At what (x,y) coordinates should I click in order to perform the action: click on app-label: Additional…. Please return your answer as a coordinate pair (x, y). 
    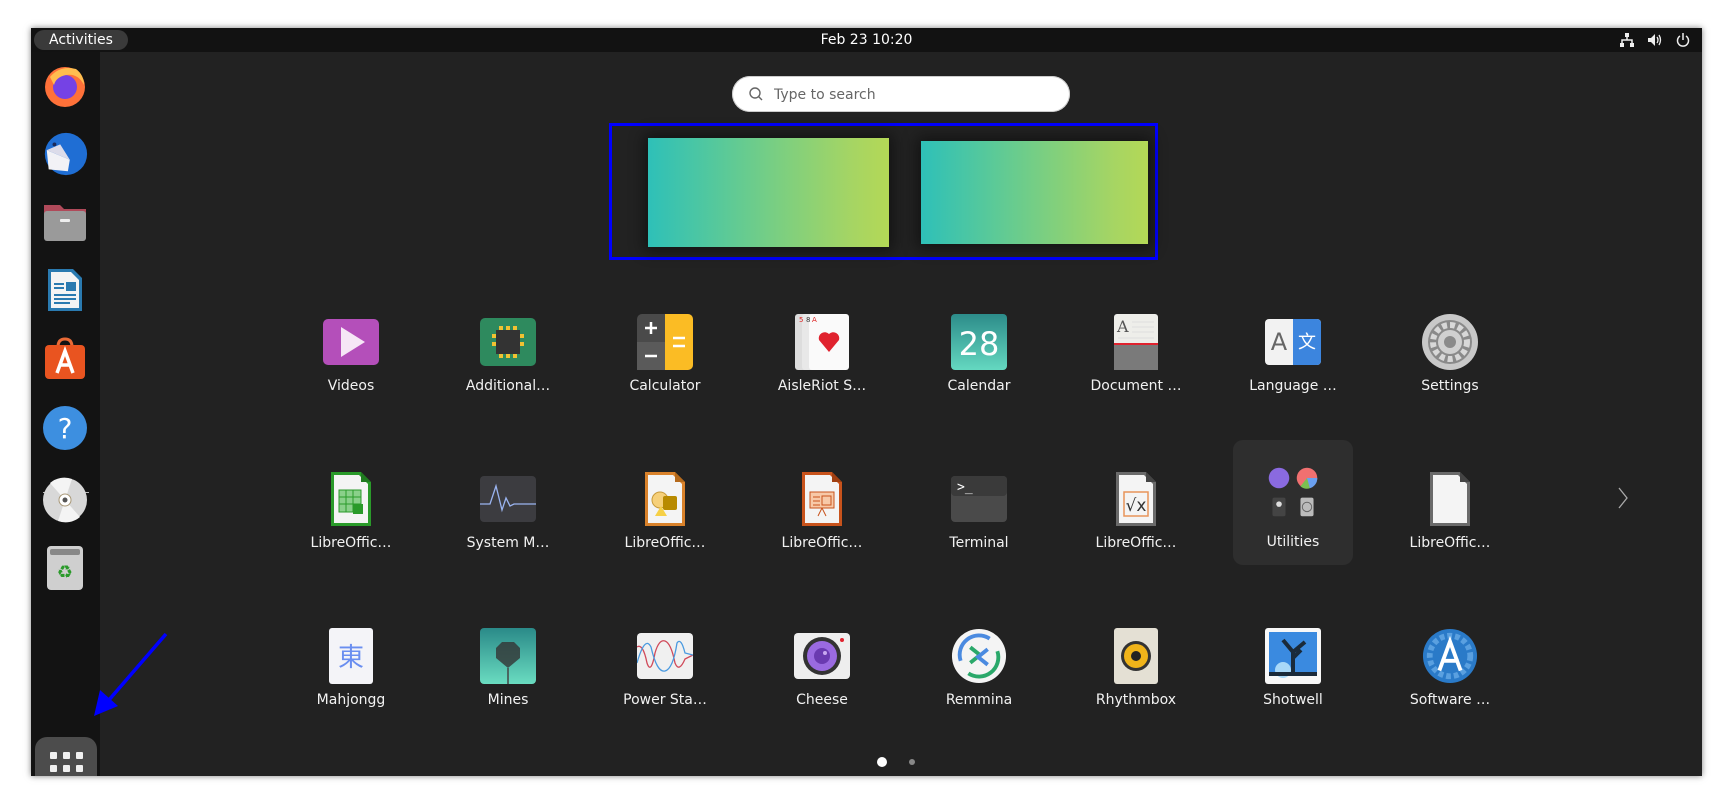
    Looking at the image, I should click on (508, 386).